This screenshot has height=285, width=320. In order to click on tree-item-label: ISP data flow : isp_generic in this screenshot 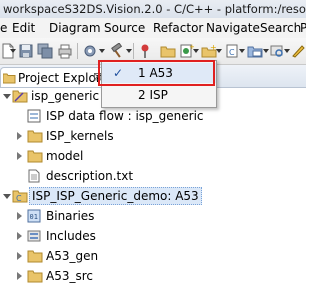, I will do `click(125, 116)`.